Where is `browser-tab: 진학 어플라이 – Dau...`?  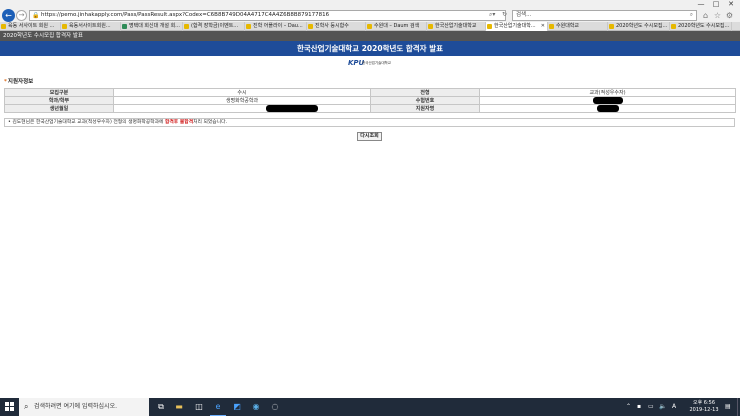
browser-tab: 진학 어플라이 – Dau... is located at coordinates (276, 26).